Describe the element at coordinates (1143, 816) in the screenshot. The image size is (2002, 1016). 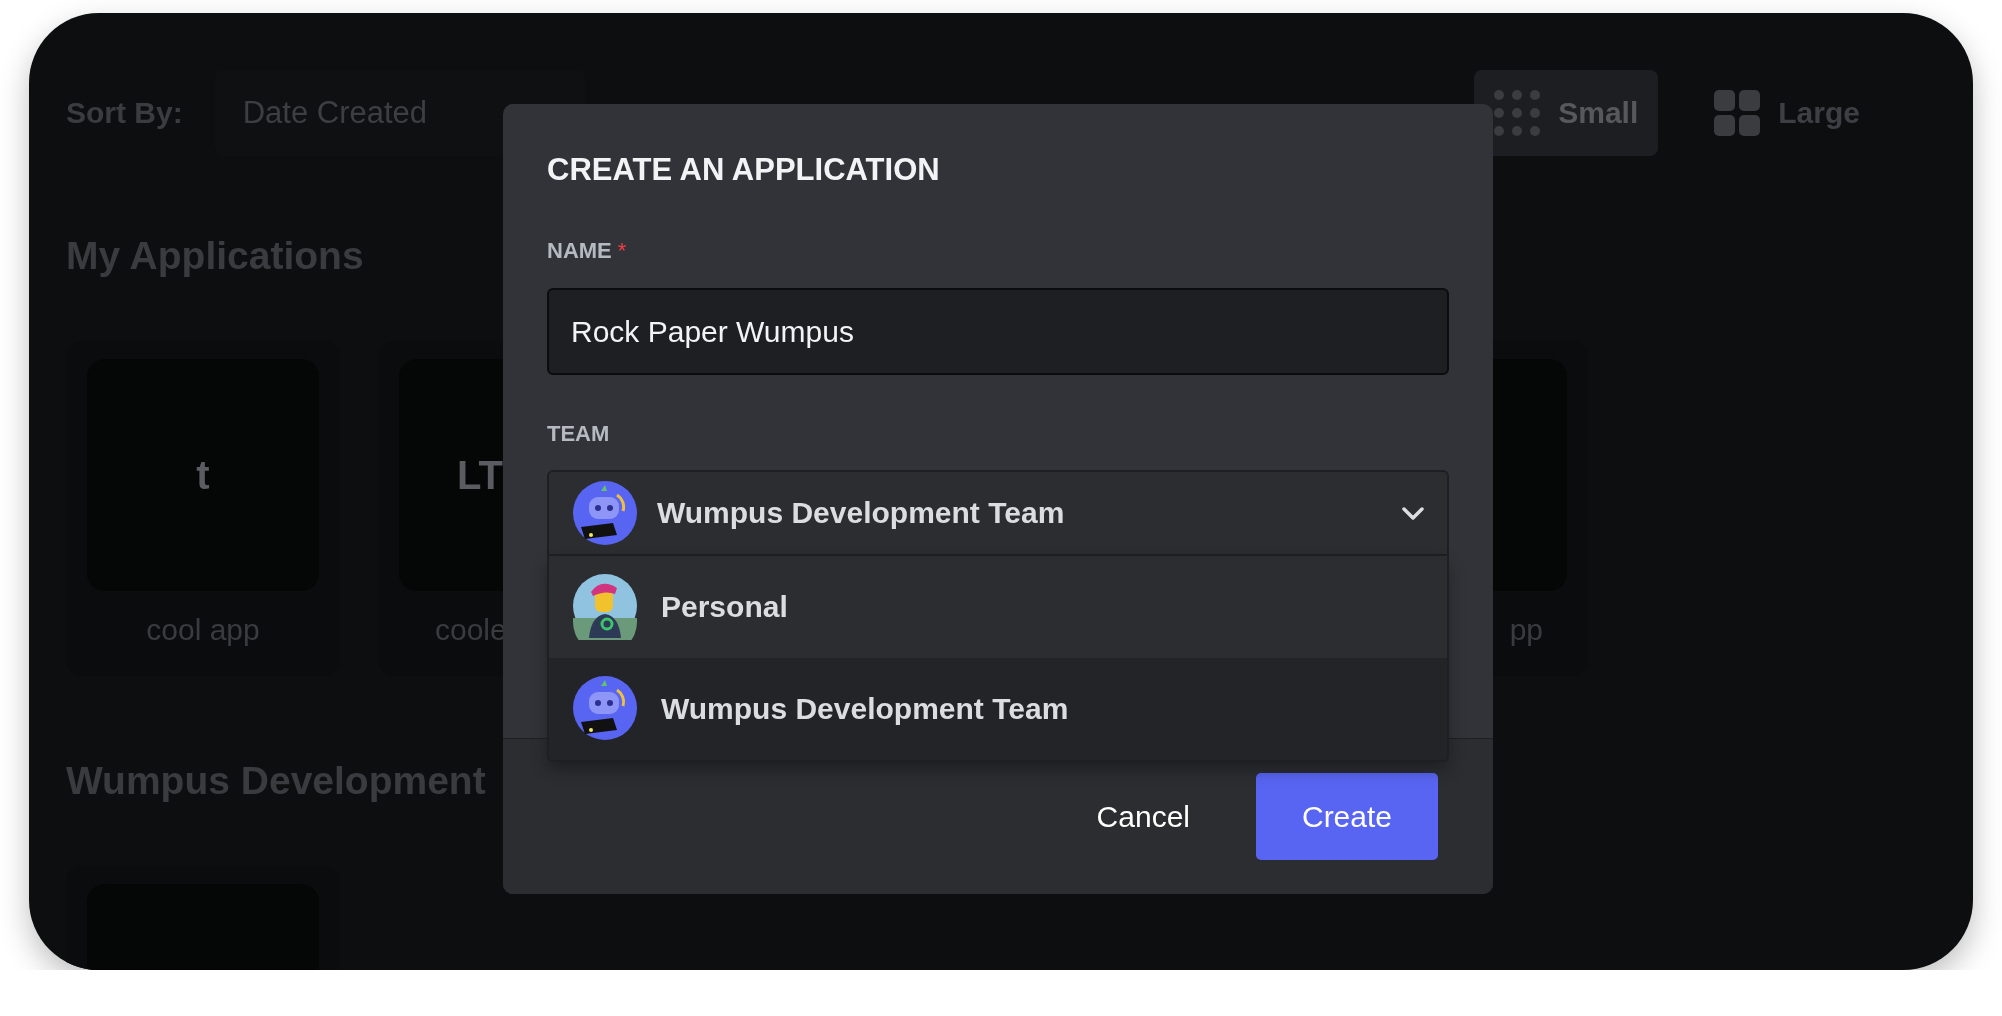
I see `cancel-button: Cancel` at that location.